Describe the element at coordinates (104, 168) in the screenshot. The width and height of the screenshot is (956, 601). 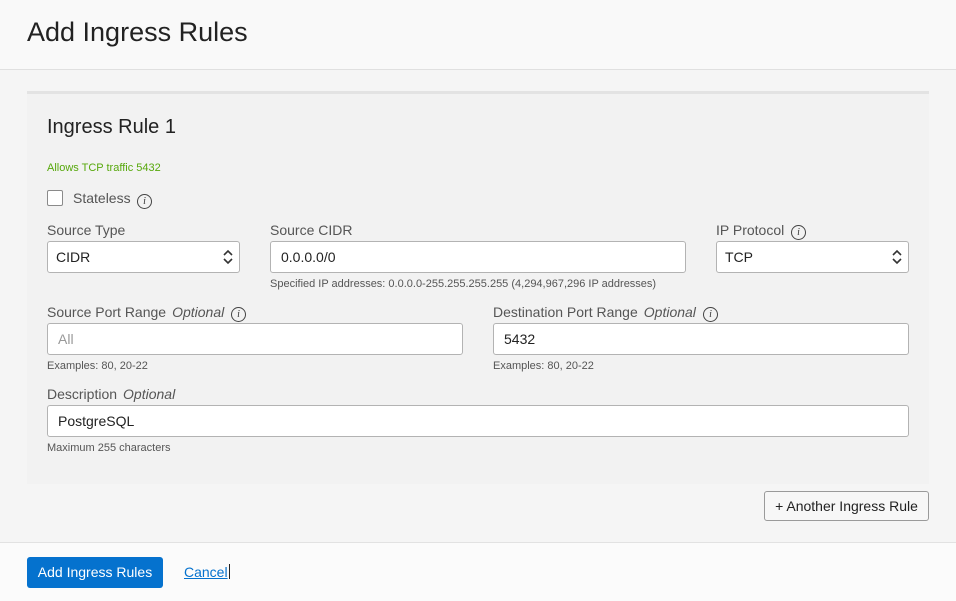
I see `rule-summary: Allows TCP traffic 5432` at that location.